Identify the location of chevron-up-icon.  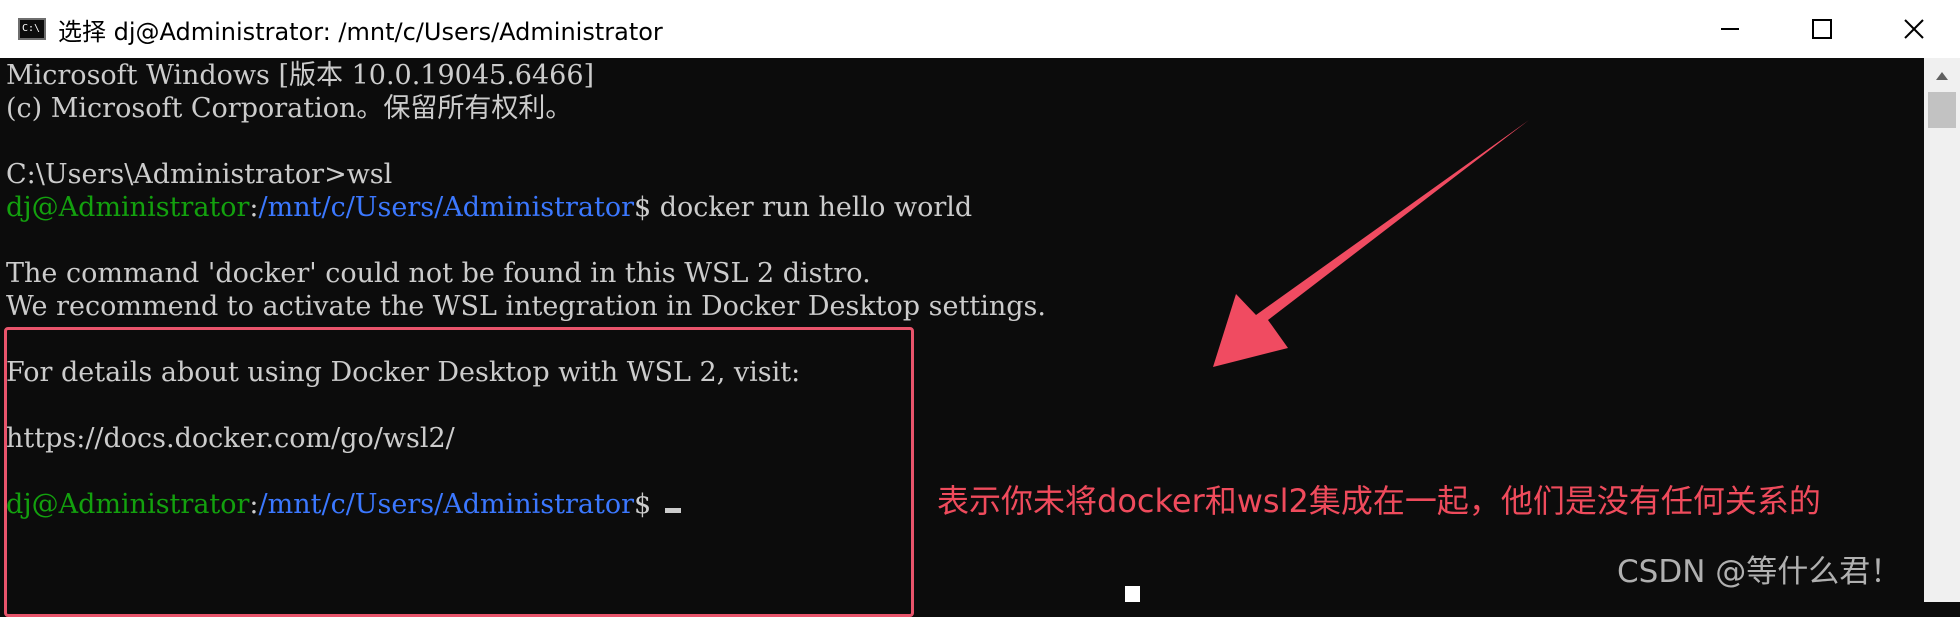
(1942, 76).